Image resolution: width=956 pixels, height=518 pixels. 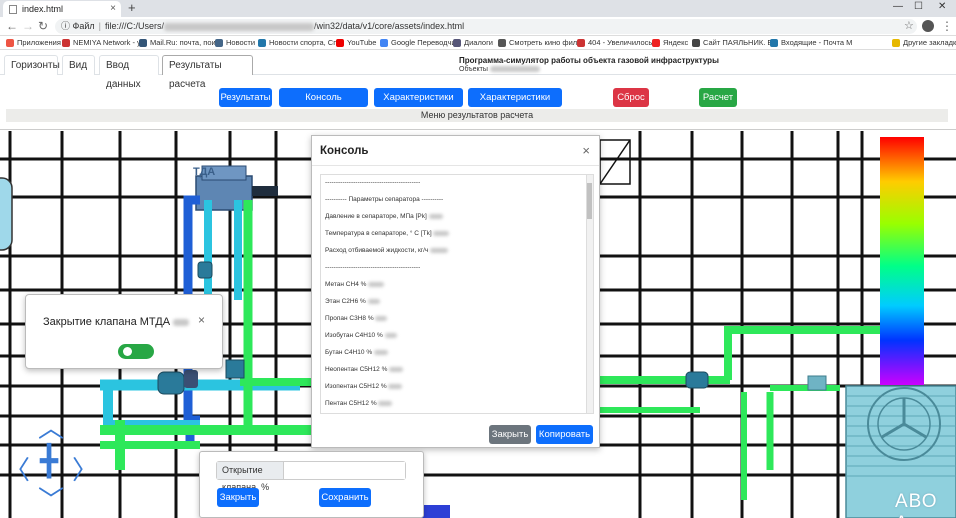 What do you see at coordinates (129, 72) in the screenshot?
I see `tab-data-input: Ввод данных` at bounding box center [129, 72].